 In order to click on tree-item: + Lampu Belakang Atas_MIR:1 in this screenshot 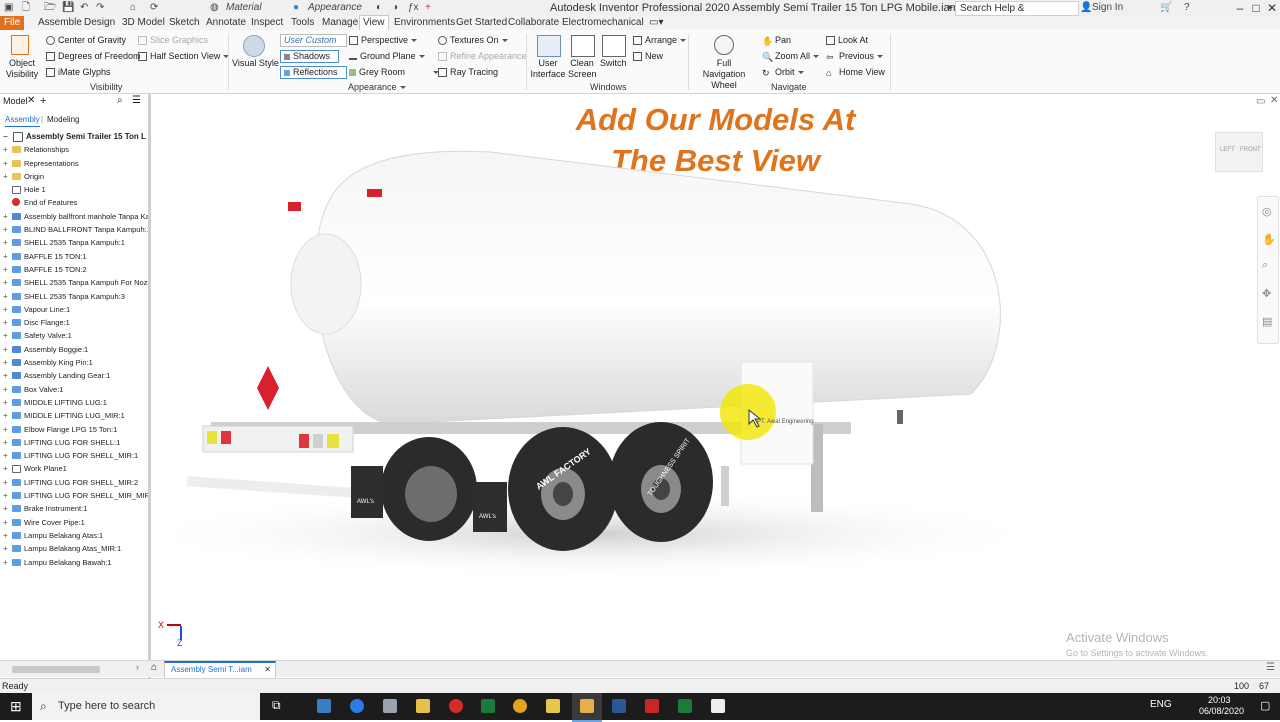, I will do `click(74, 548)`.